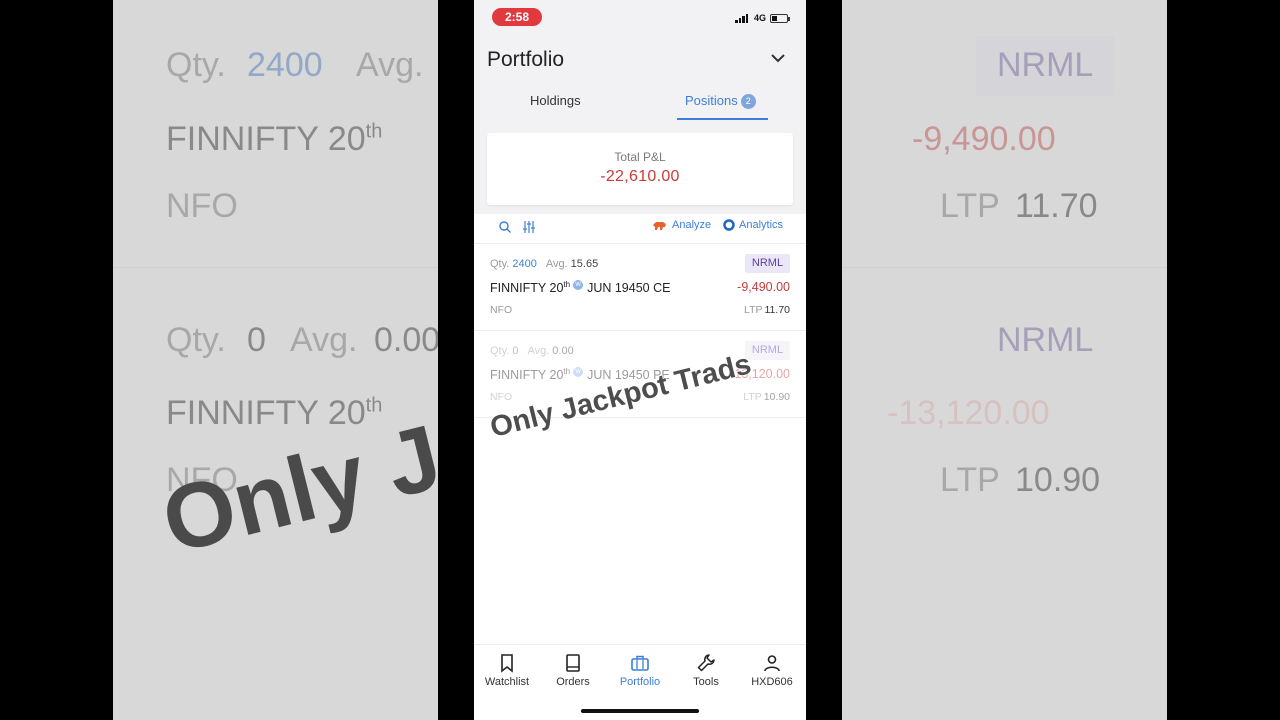 The height and width of the screenshot is (720, 1280). Describe the element at coordinates (555, 100) in the screenshot. I see `tab-holdings: Holdings` at that location.